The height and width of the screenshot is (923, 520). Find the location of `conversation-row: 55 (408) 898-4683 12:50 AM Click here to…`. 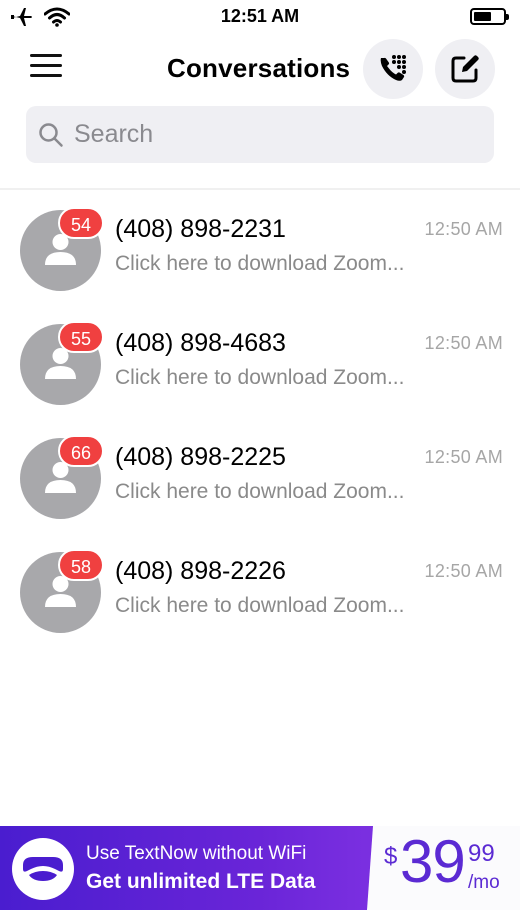

conversation-row: 55 (408) 898-4683 12:50 AM Click here to… is located at coordinates (260, 361).